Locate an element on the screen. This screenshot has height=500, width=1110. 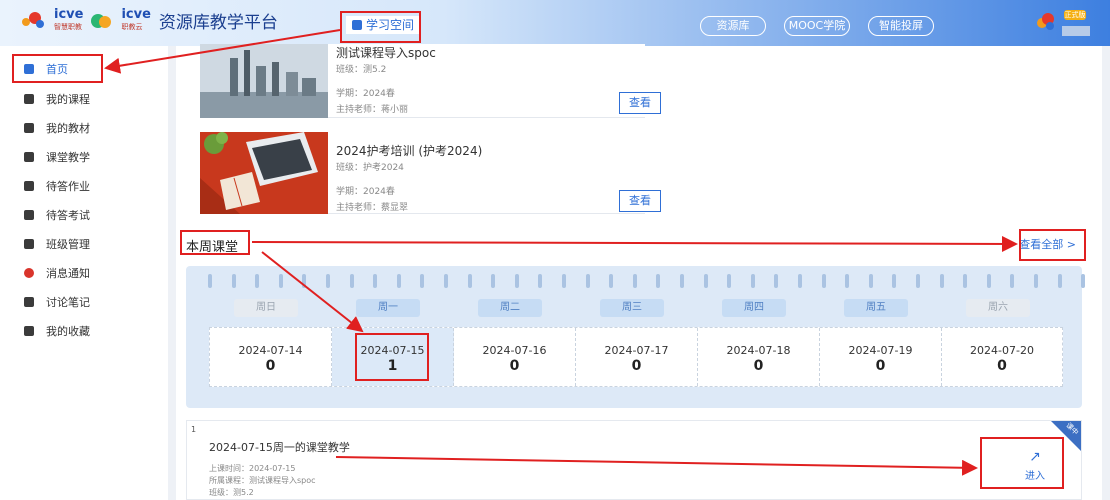
nav-smart-screen: 智能投屏 is located at coordinates (901, 26).